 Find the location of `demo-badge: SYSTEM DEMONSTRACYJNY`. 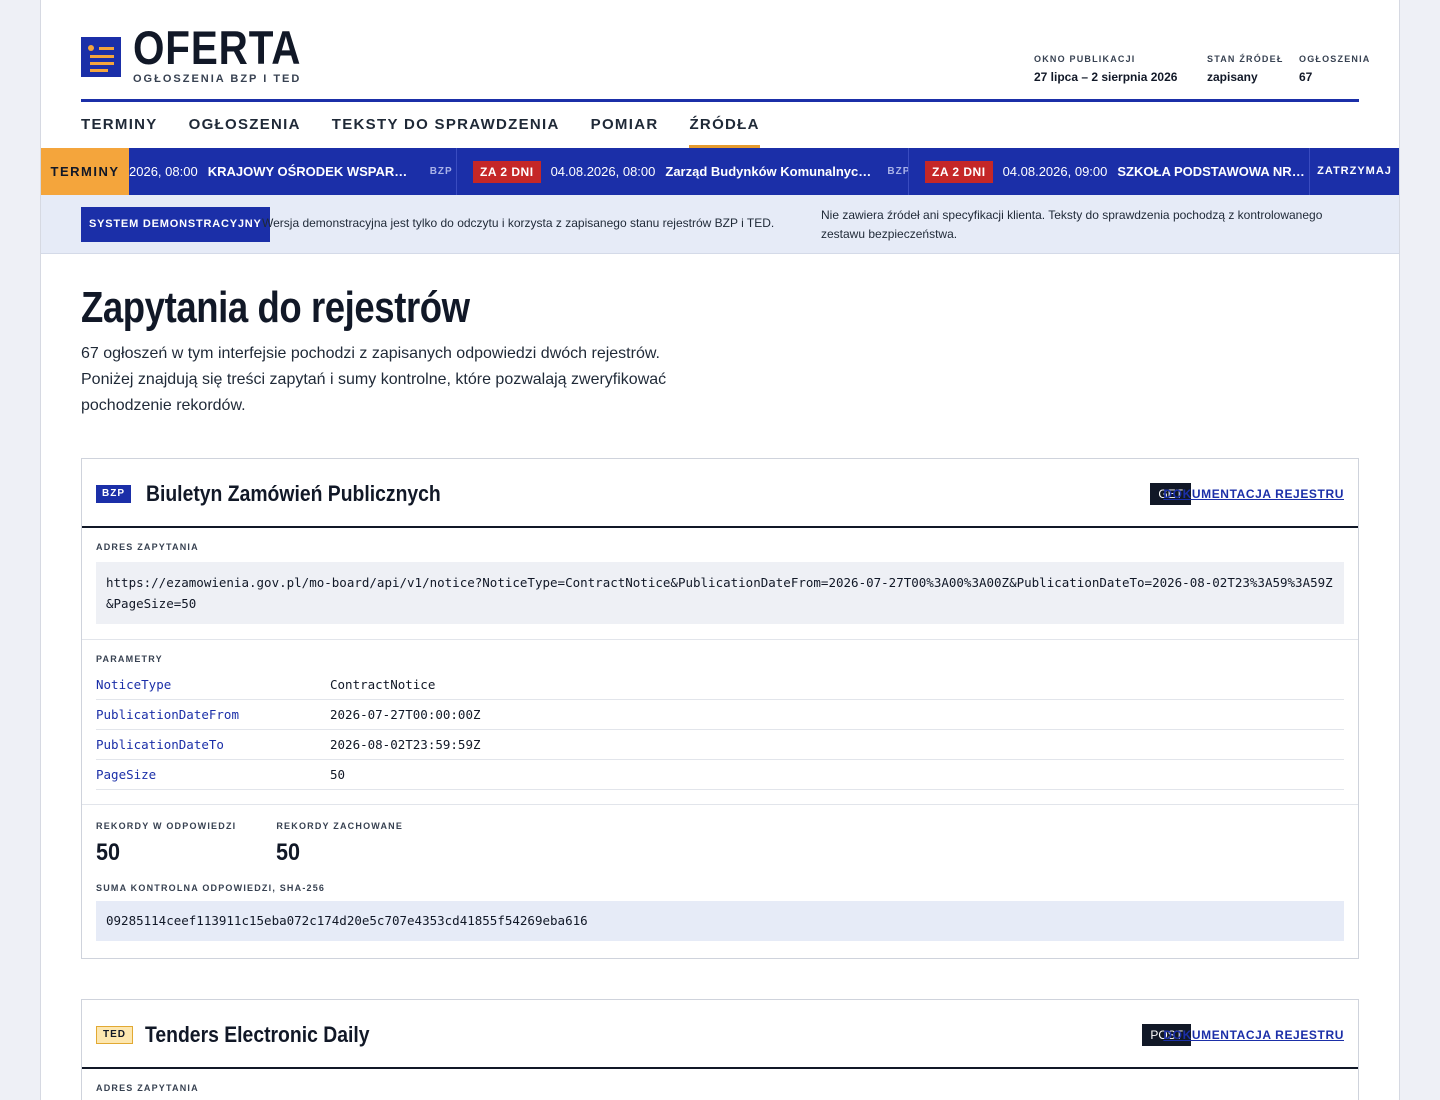

demo-badge: SYSTEM DEMONSTRACYJNY is located at coordinates (175, 224).